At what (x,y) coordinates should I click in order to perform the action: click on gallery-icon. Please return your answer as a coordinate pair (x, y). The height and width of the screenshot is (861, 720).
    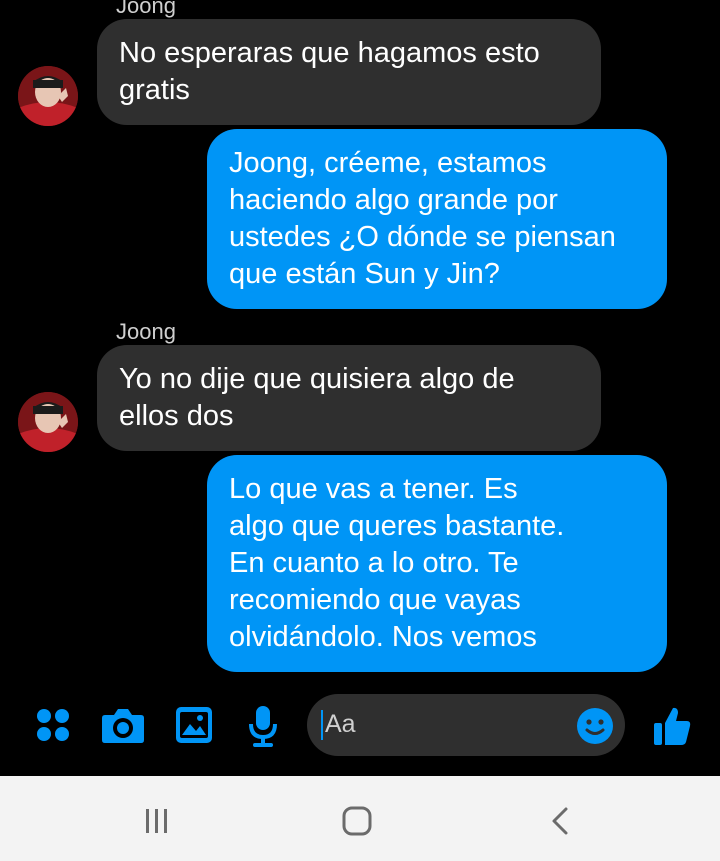
    Looking at the image, I should click on (194, 725).